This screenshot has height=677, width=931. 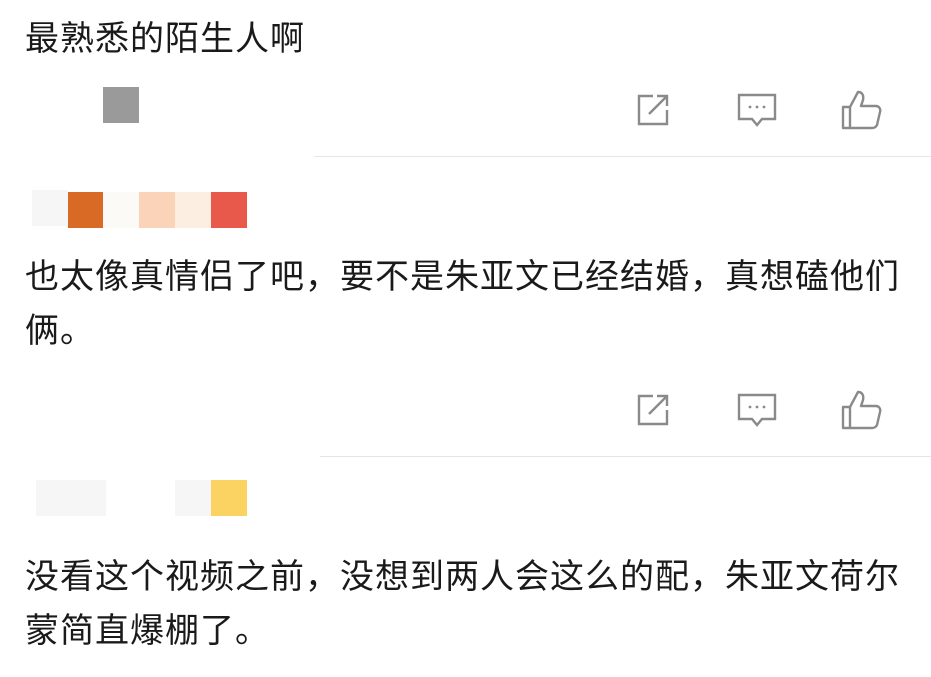 I want to click on comment-text-3: 没看这个视频之前，没想到两人会这么的配，朱亚文荷尔蒙简直爆棚了。, so click(x=462, y=604).